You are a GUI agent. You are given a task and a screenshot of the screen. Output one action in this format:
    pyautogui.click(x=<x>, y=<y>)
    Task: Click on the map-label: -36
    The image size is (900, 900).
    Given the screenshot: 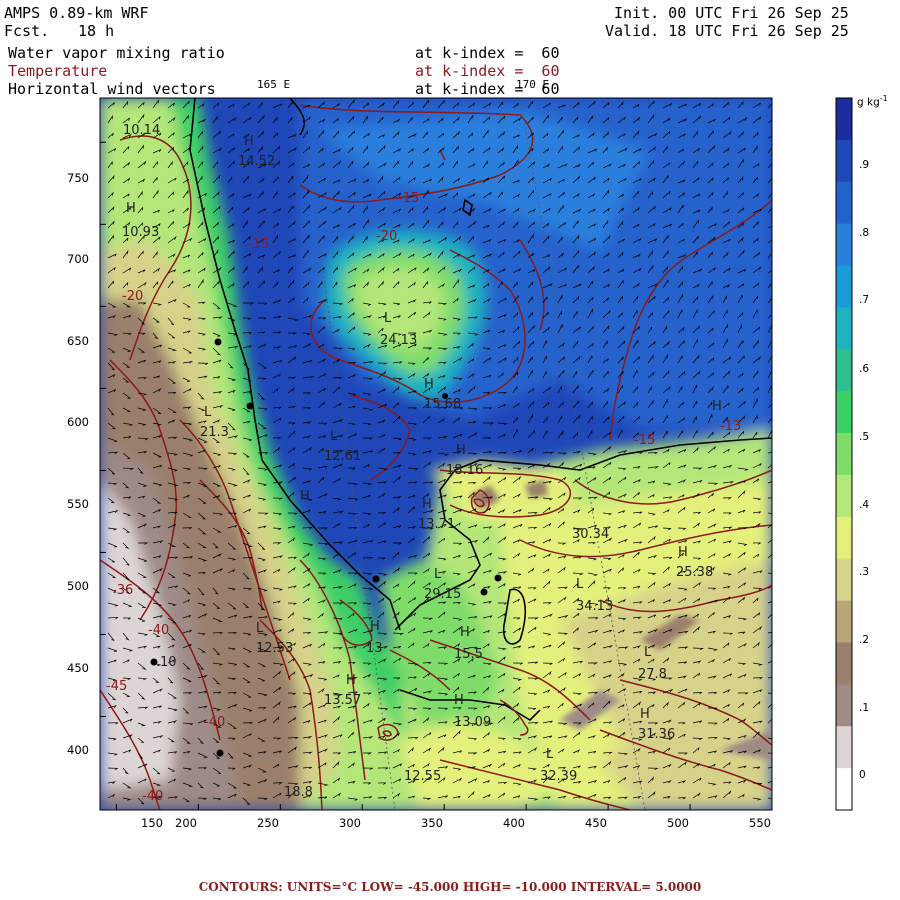 What is the action you would take?
    pyautogui.click(x=122, y=590)
    